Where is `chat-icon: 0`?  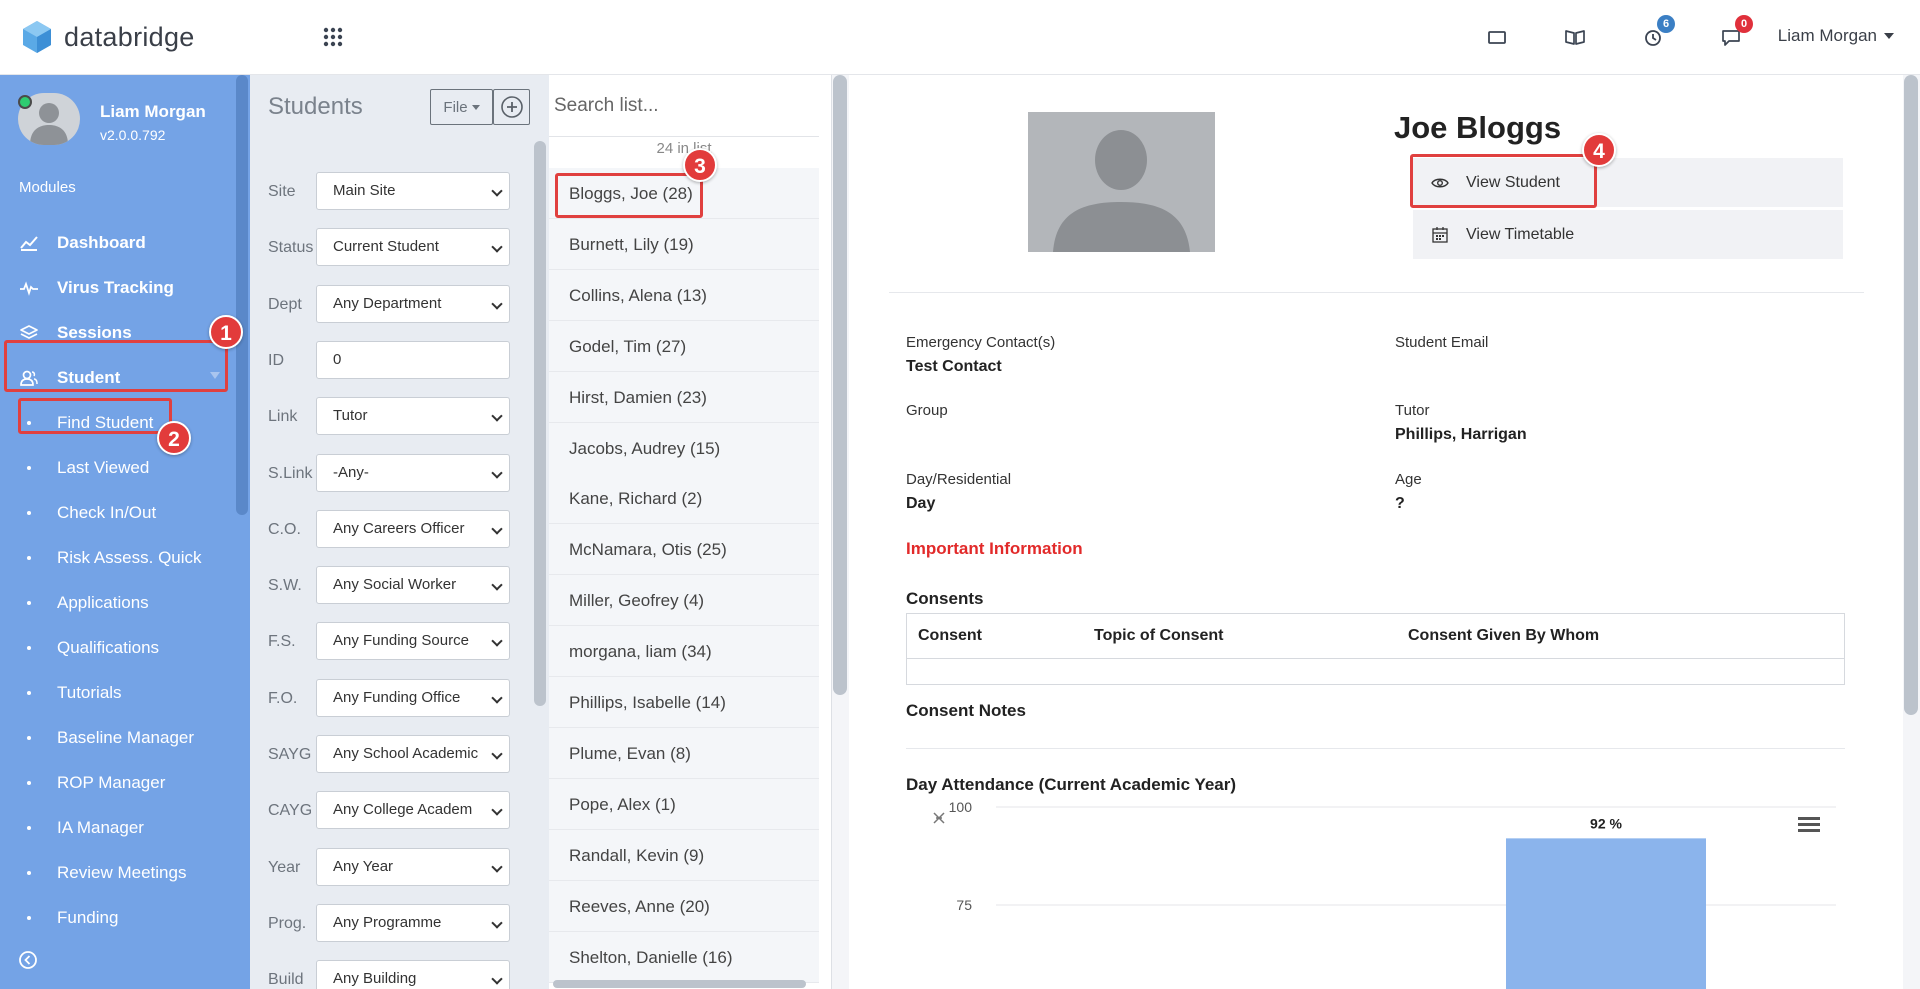 chat-icon: 0 is located at coordinates (1735, 32).